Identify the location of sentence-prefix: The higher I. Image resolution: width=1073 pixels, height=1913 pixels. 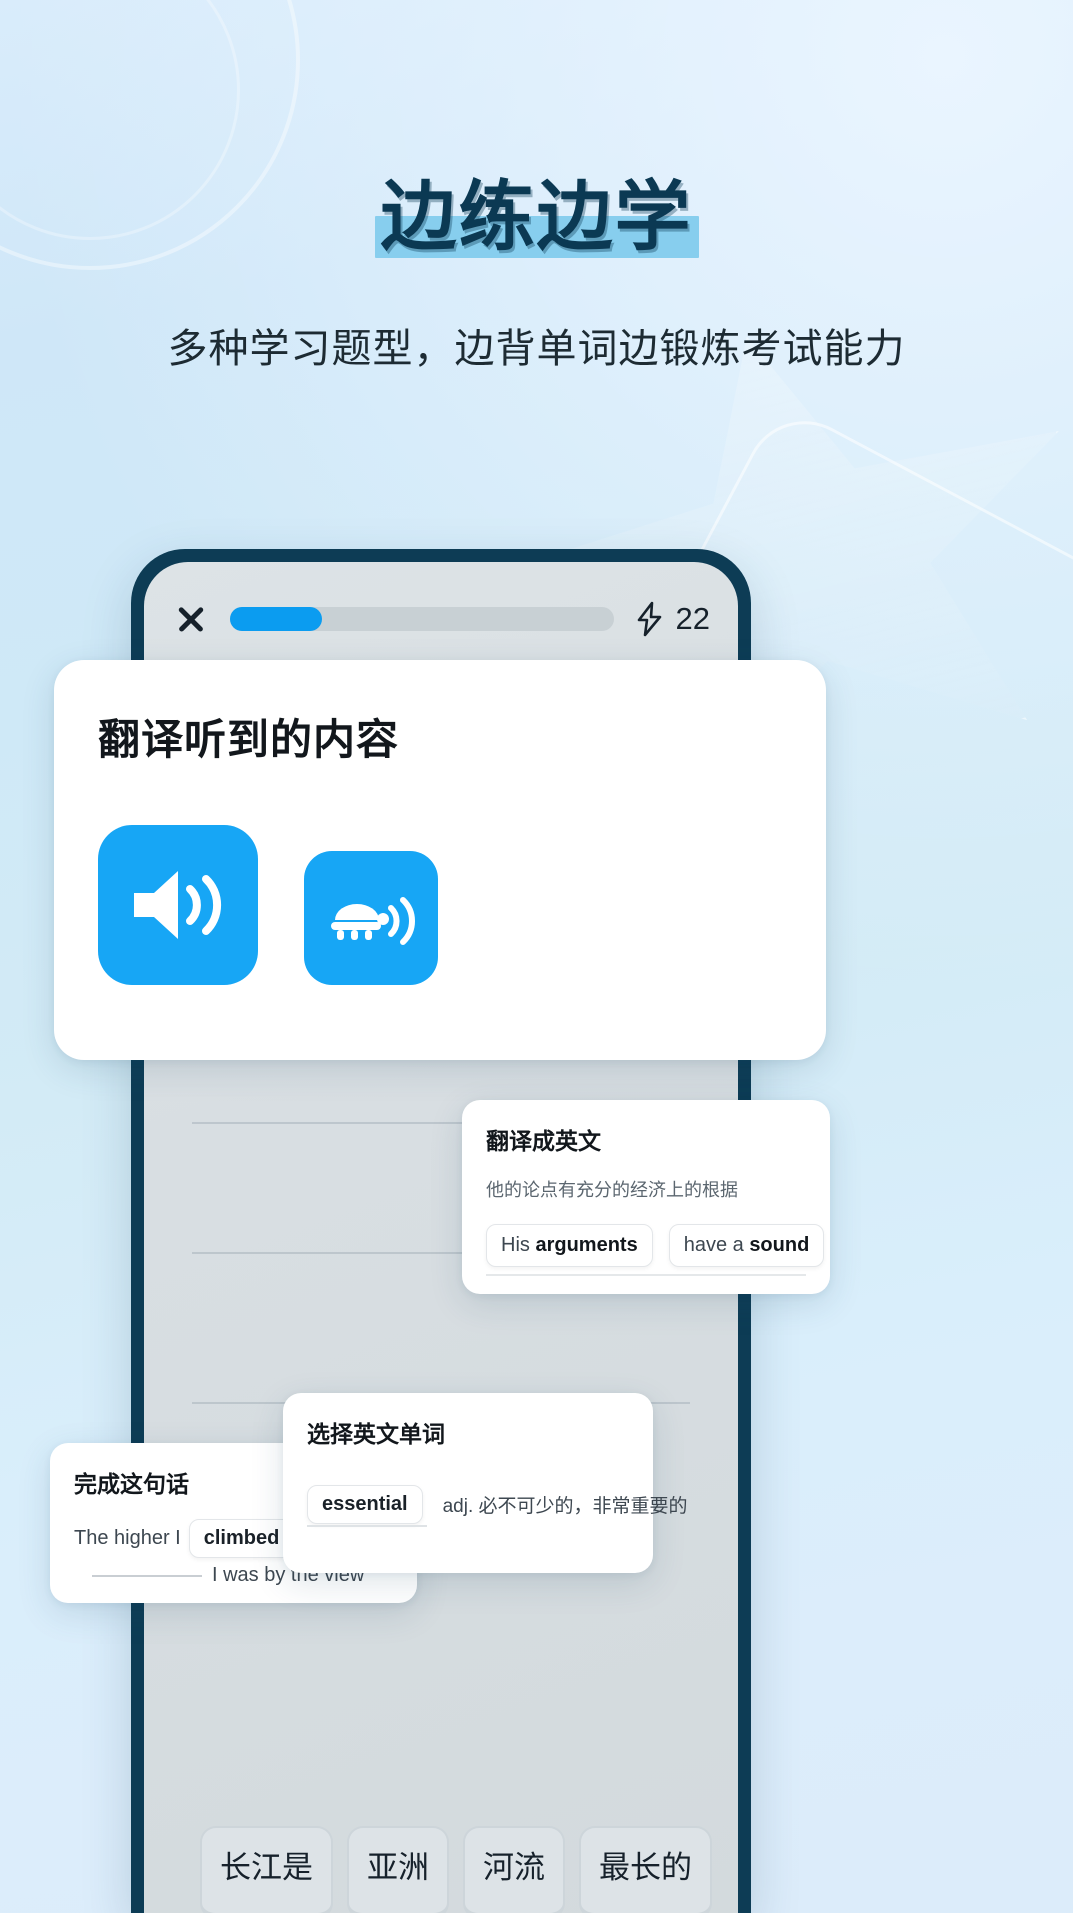
(127, 1538).